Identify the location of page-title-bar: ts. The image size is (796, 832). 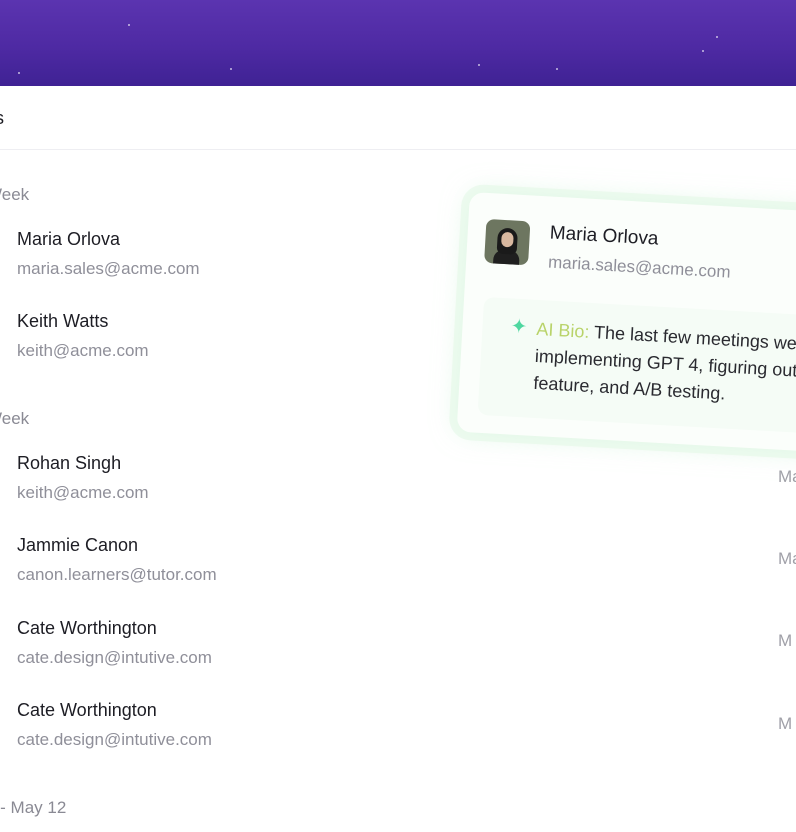
(398, 118).